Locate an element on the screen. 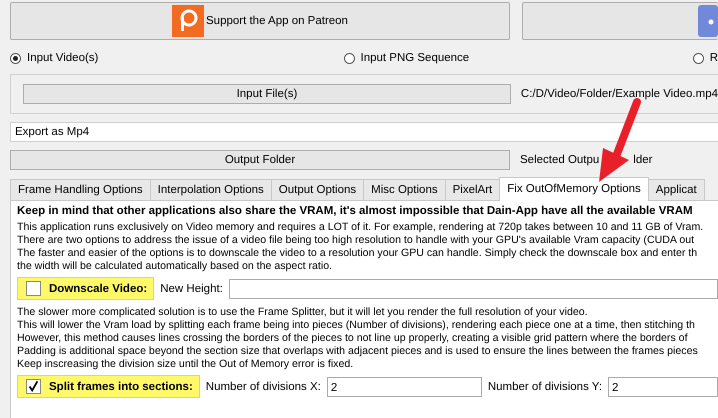  radio-label: Input PNG Sequence is located at coordinates (415, 58).